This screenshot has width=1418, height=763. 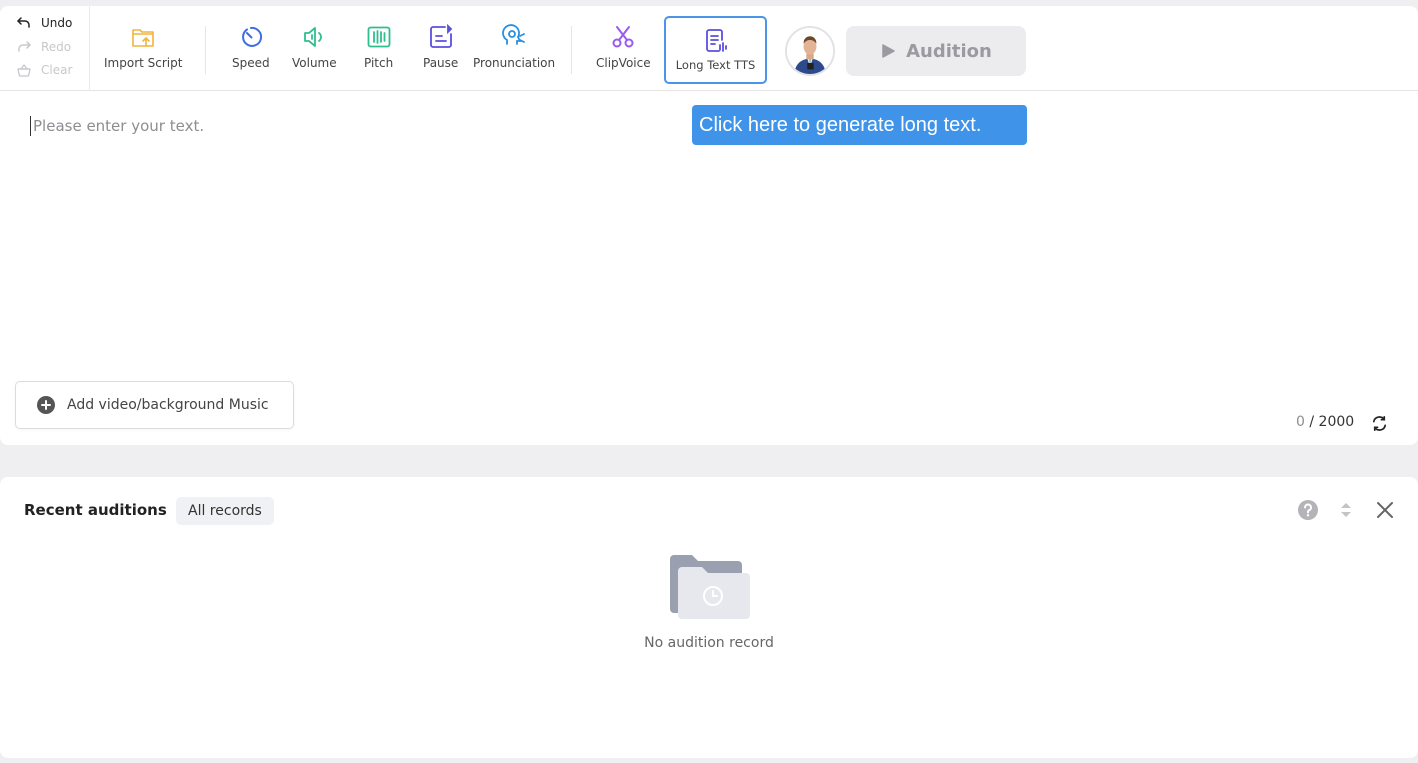 I want to click on close-icon, so click(x=1385, y=510).